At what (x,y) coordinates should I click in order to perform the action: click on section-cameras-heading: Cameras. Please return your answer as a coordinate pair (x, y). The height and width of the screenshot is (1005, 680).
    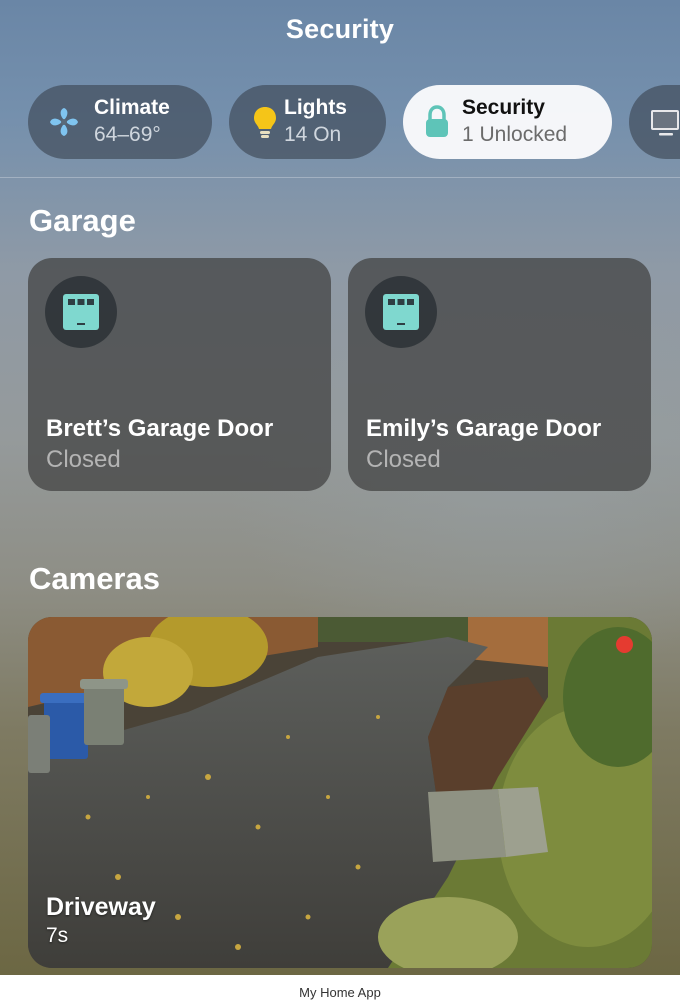
    Looking at the image, I should click on (94, 578).